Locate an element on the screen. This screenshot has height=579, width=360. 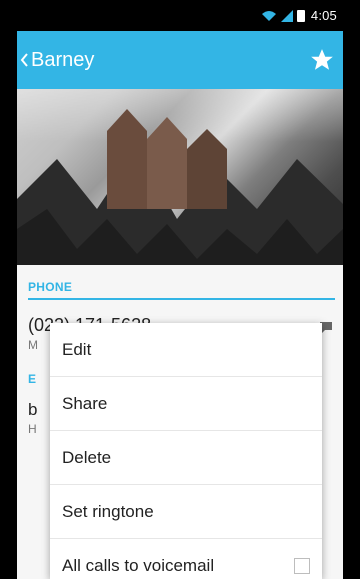
star-icon is located at coordinates (322, 60).